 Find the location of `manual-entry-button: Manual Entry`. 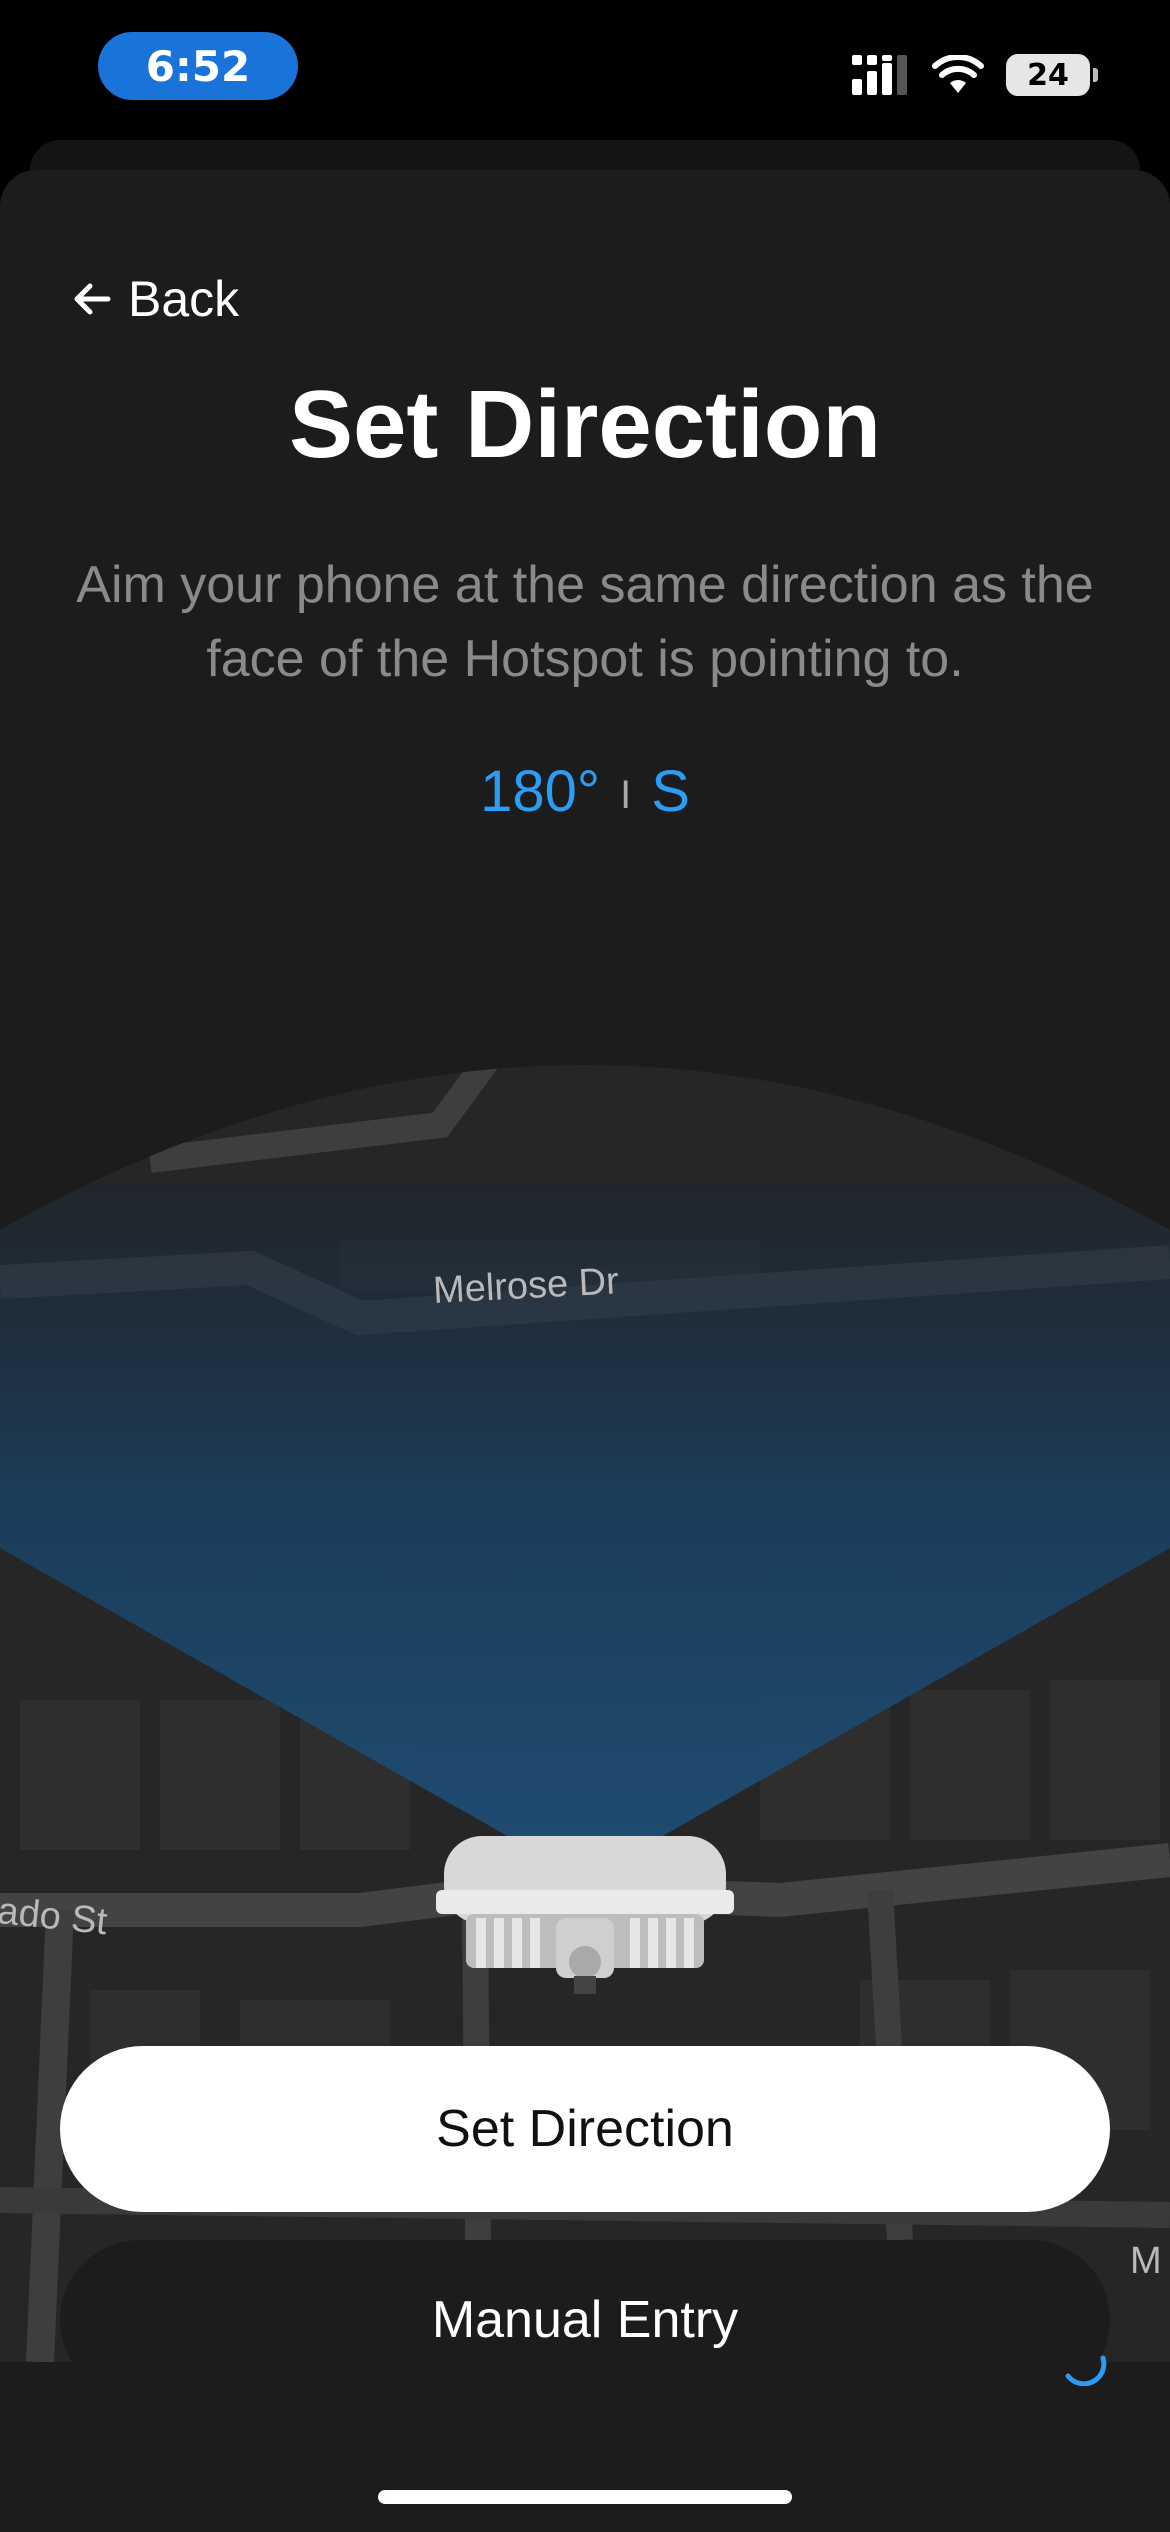

manual-entry-button: Manual Entry is located at coordinates (585, 2320).